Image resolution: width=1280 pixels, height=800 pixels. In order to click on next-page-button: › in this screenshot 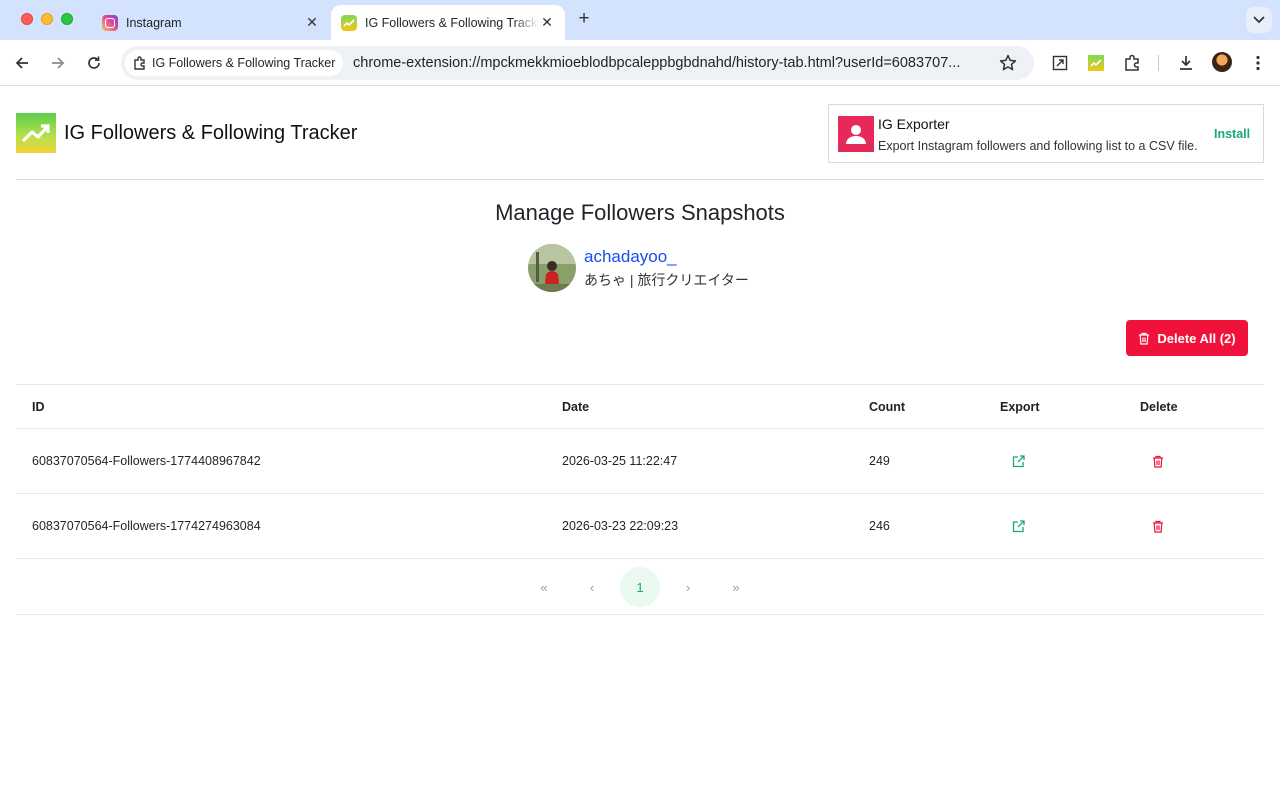, I will do `click(688, 587)`.